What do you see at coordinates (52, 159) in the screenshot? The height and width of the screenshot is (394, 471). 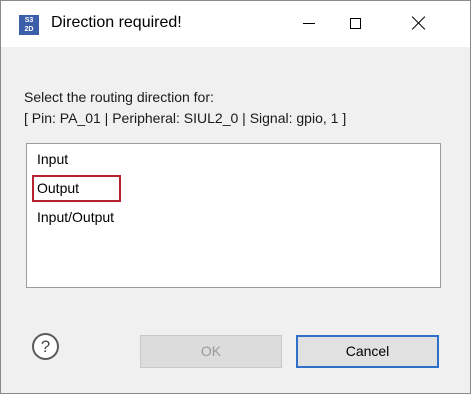 I see `list-item-input: Input` at bounding box center [52, 159].